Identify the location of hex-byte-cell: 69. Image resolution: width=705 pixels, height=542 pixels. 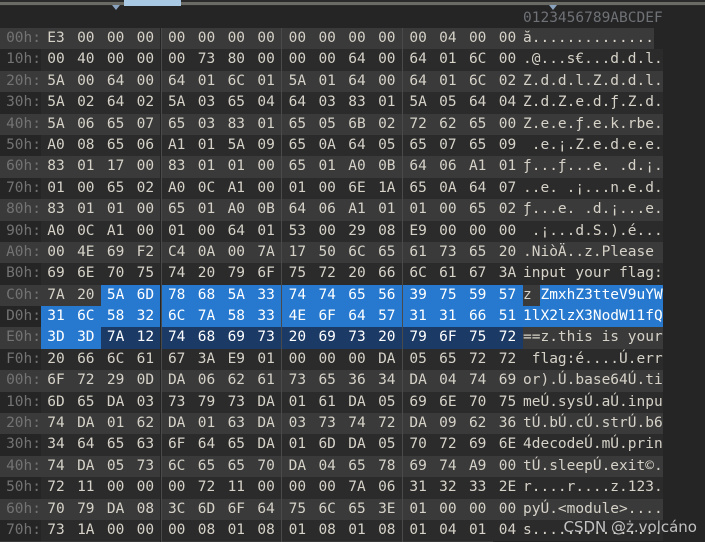
(56, 274).